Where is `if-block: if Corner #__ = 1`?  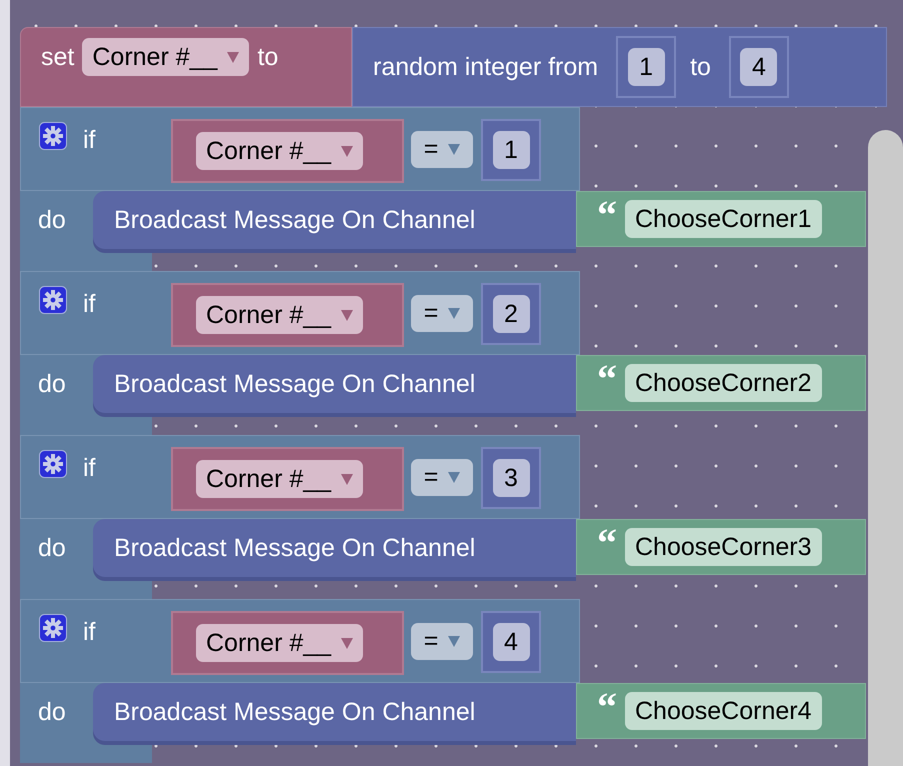
if-block: if Corner #__ = 1 is located at coordinates (300, 149).